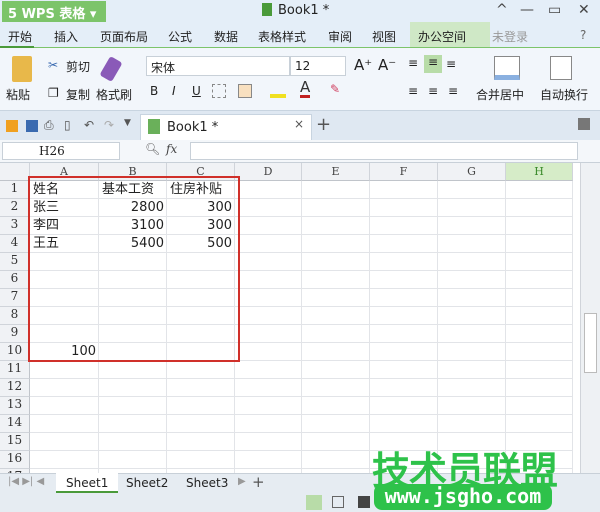 Image resolution: width=600 pixels, height=512 pixels. What do you see at coordinates (133, 442) in the screenshot?
I see `cell-B15` at bounding box center [133, 442].